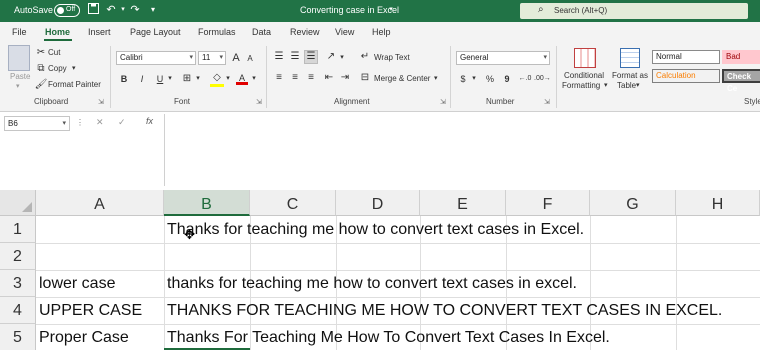 This screenshot has height=350, width=760. What do you see at coordinates (100, 203) in the screenshot?
I see `column-header-a: A` at bounding box center [100, 203].